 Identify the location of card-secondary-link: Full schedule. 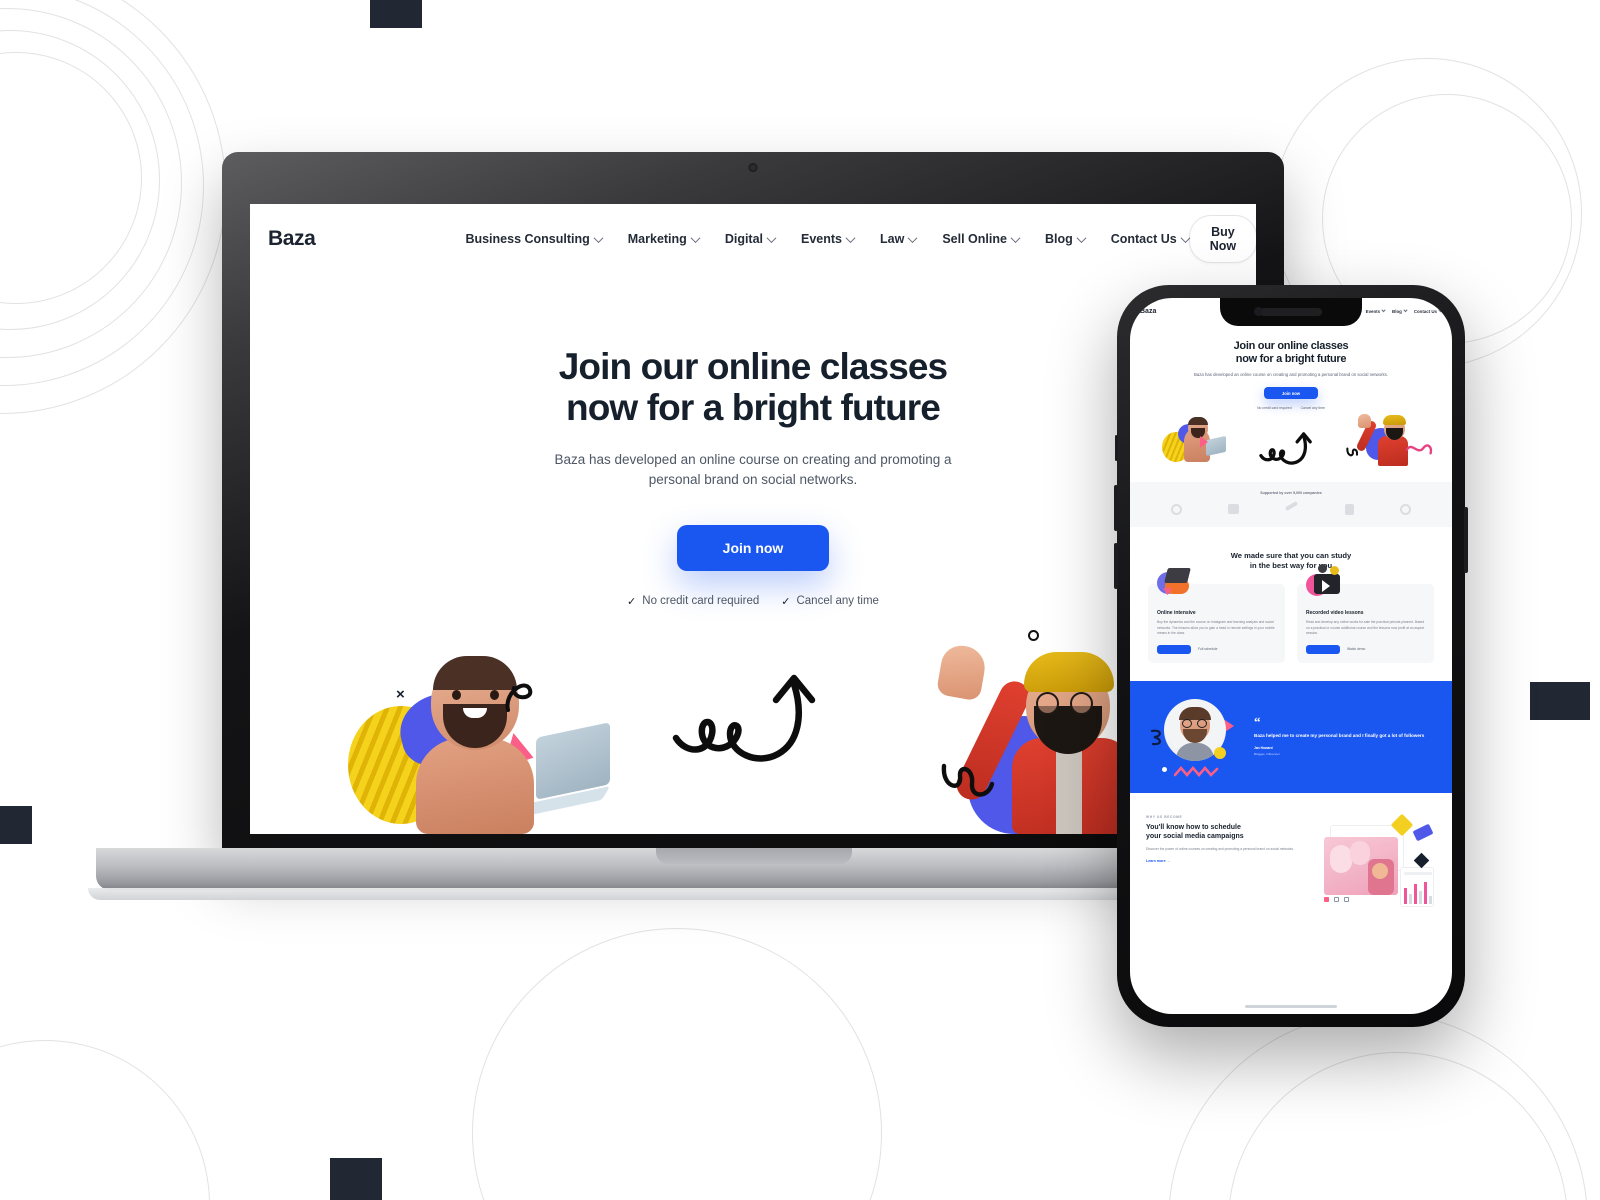
(1207, 649).